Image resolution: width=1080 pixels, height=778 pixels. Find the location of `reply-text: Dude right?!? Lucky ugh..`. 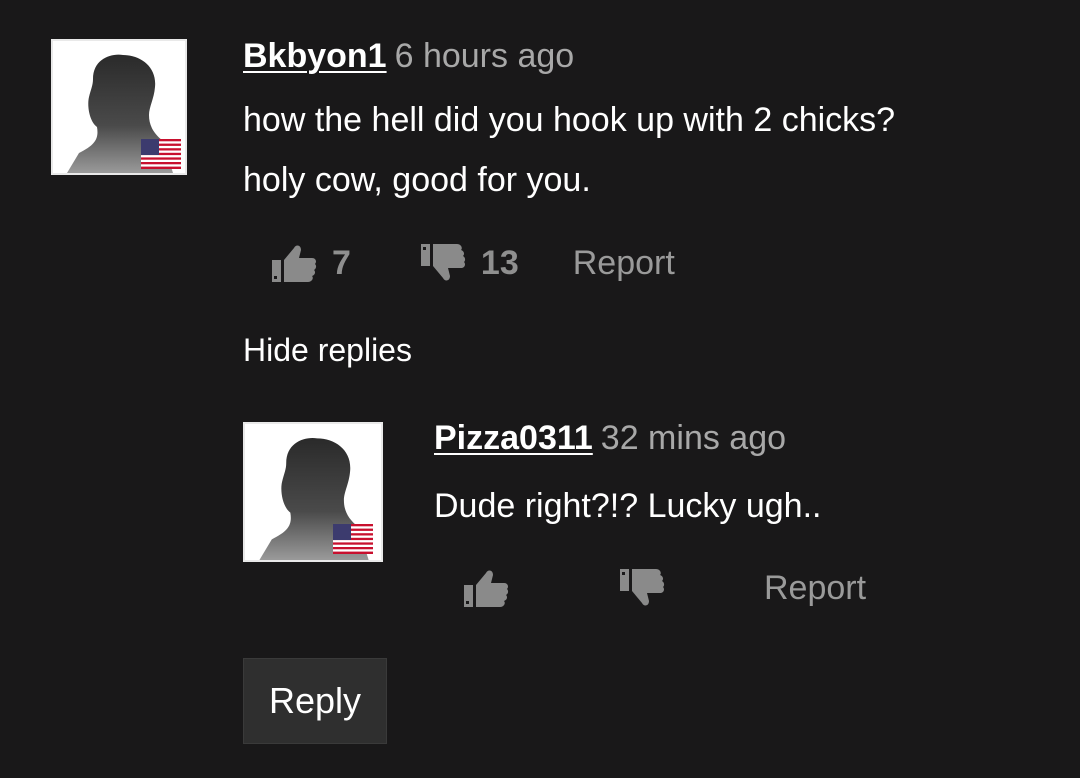

reply-text: Dude right?!? Lucky ugh.. is located at coordinates (628, 506).